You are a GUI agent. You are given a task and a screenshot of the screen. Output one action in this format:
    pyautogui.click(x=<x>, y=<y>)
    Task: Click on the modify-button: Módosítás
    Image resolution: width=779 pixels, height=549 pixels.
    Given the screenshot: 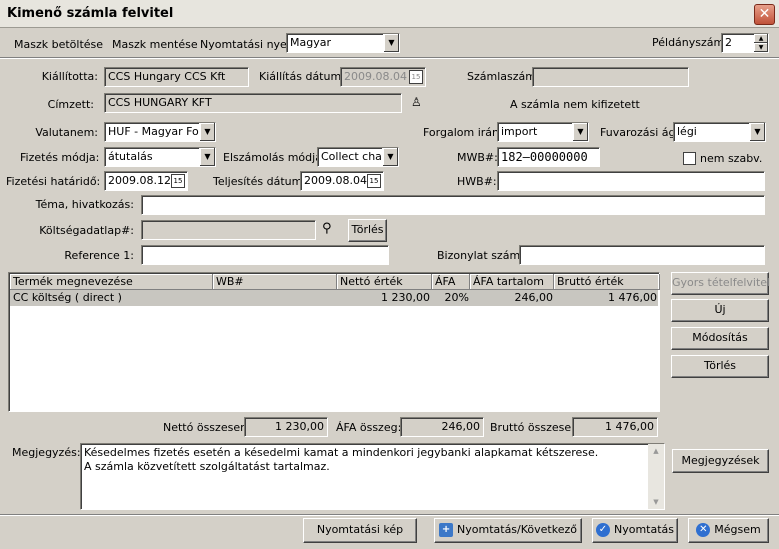 What is the action you would take?
    pyautogui.click(x=720, y=338)
    